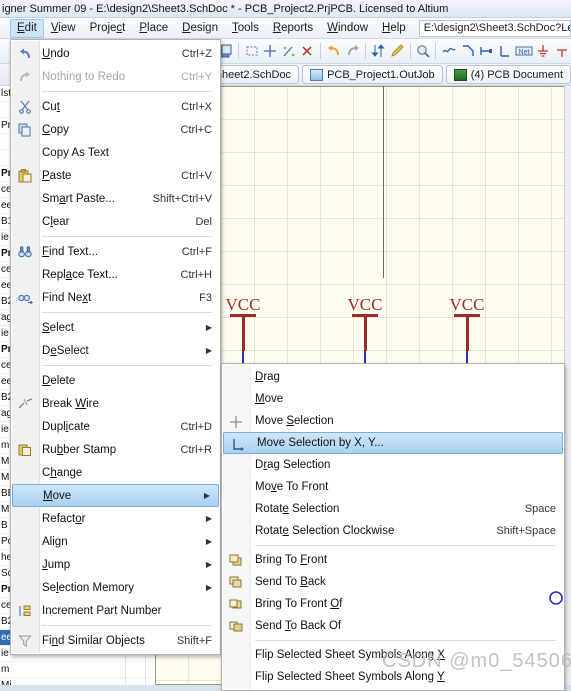 Image resolution: width=571 pixels, height=691 pixels. I want to click on edit-menu-item-undo: Undo Ctrl+Z, so click(115, 53).